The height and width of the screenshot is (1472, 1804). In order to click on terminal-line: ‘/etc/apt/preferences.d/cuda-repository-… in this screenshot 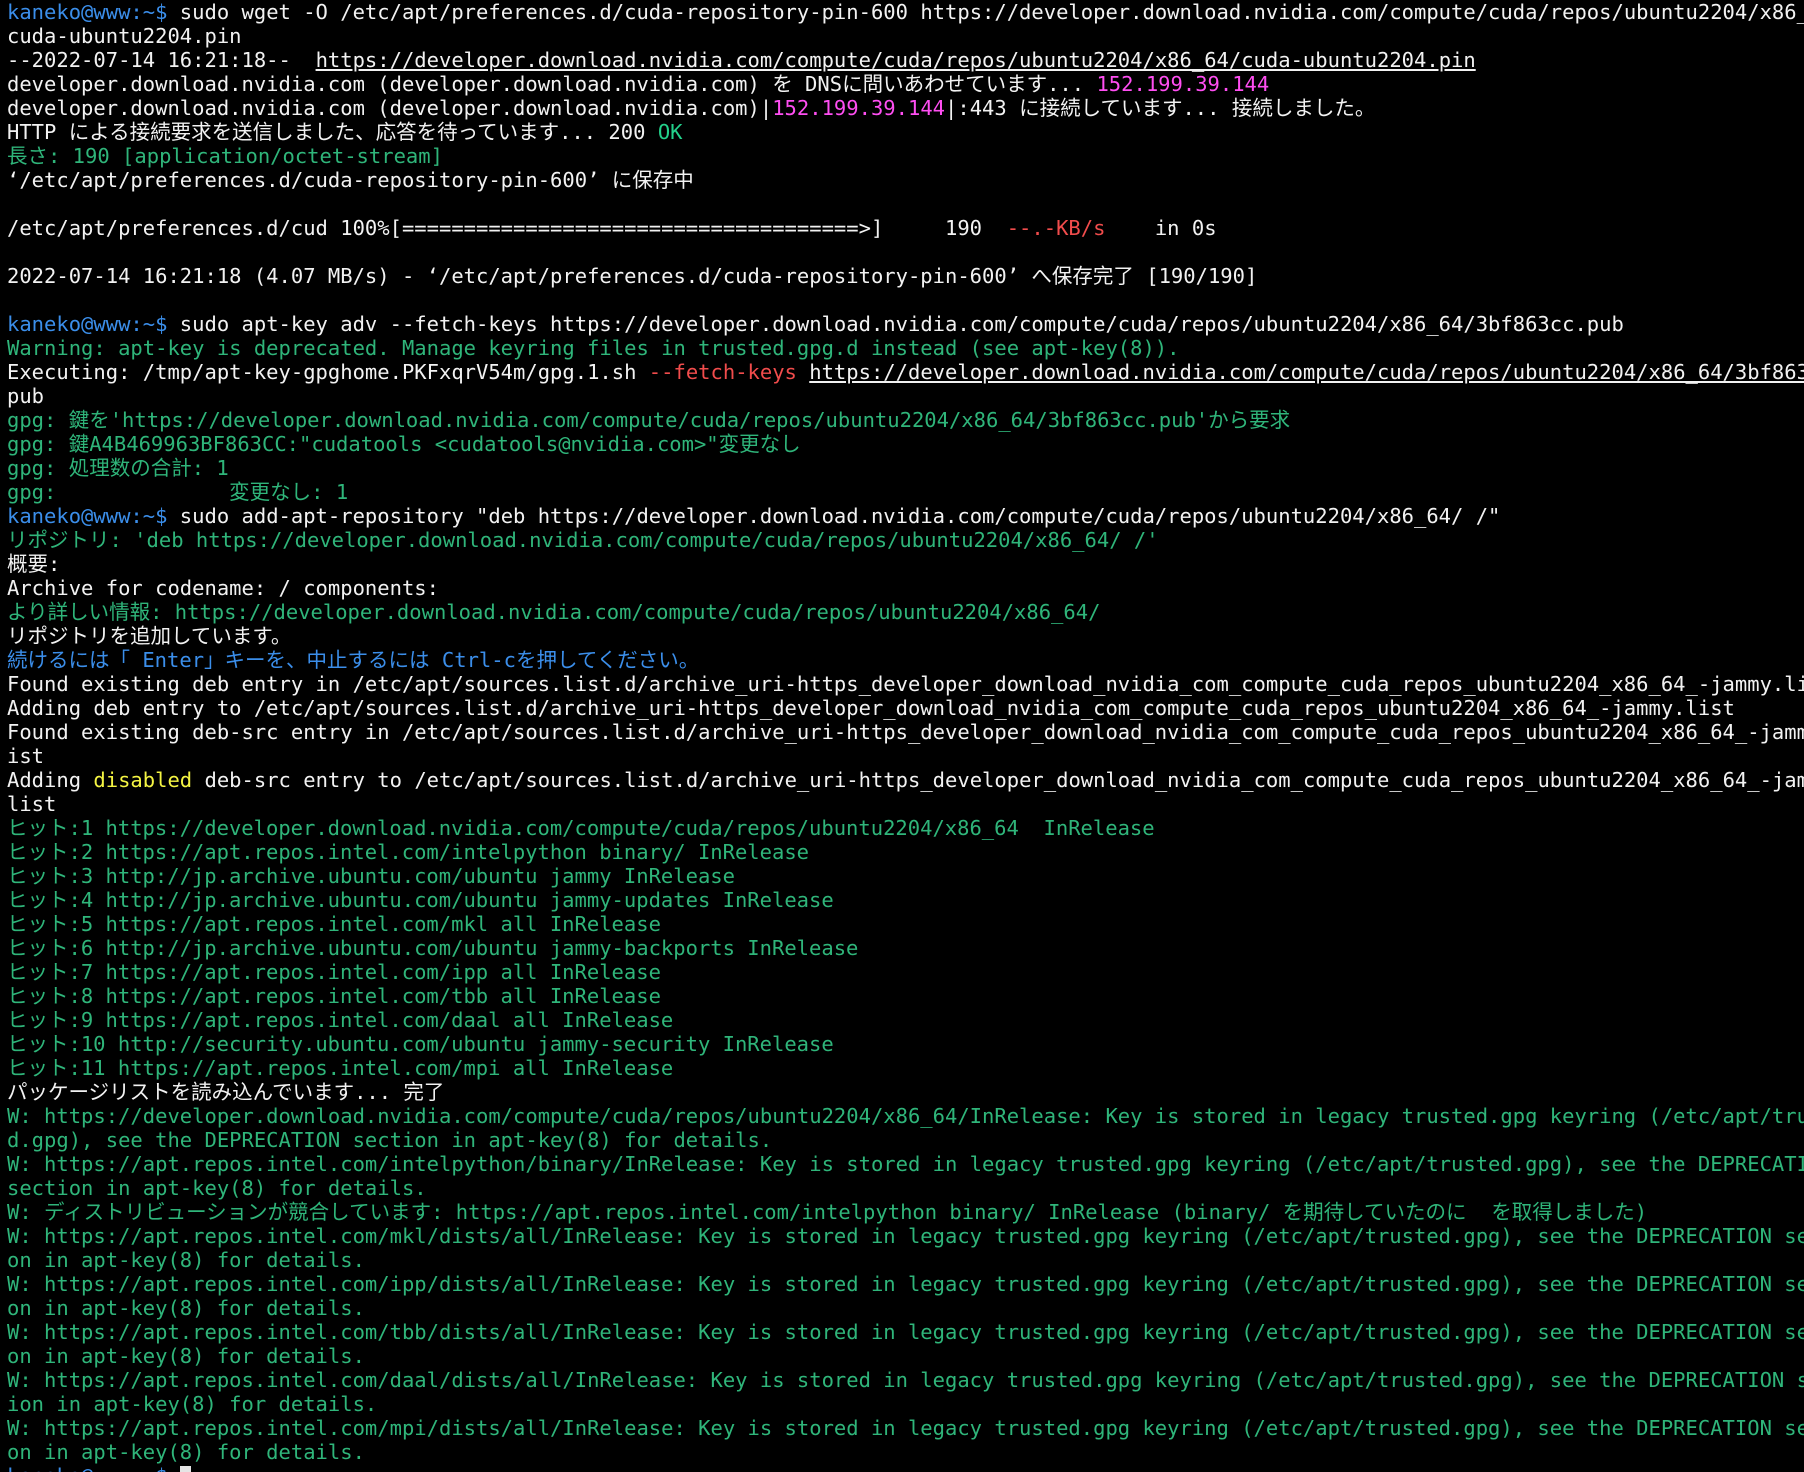, I will do `click(905, 180)`.